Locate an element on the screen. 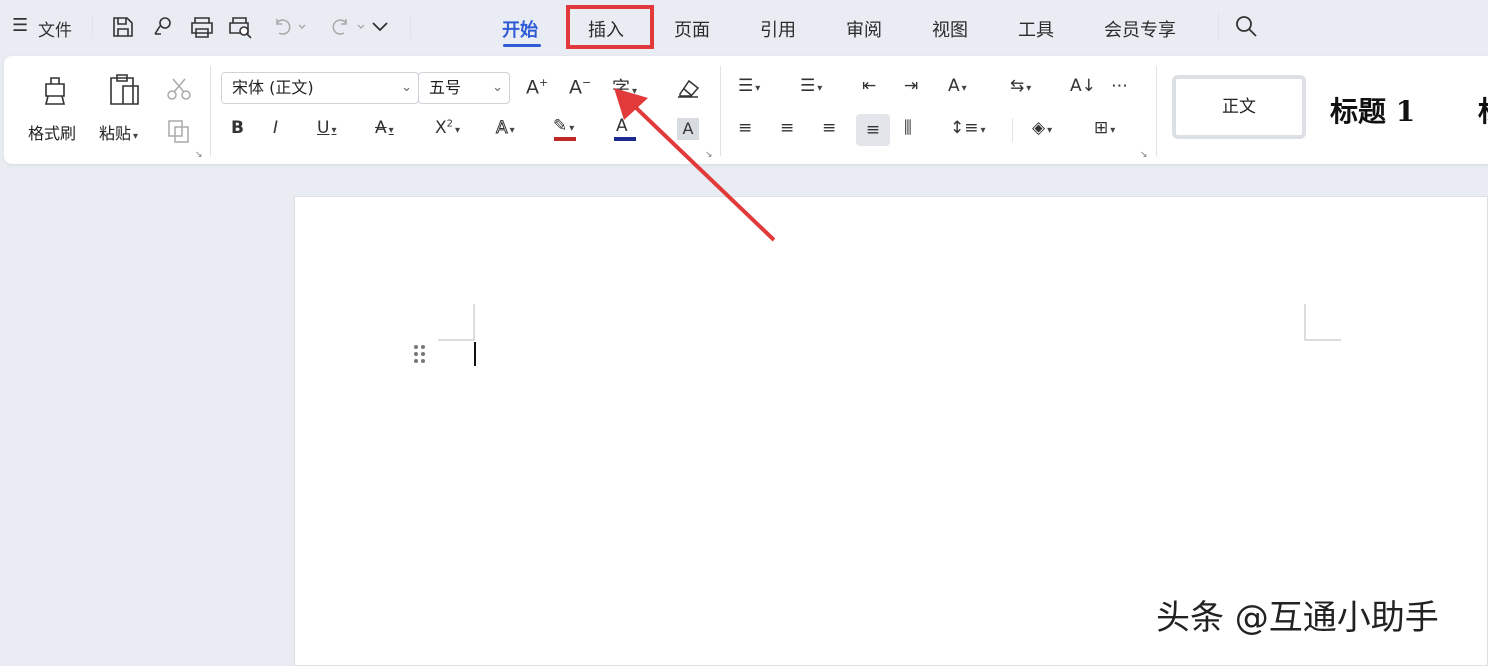 Image resolution: width=1488 pixels, height=666 pixels. redo-icon is located at coordinates (348, 27).